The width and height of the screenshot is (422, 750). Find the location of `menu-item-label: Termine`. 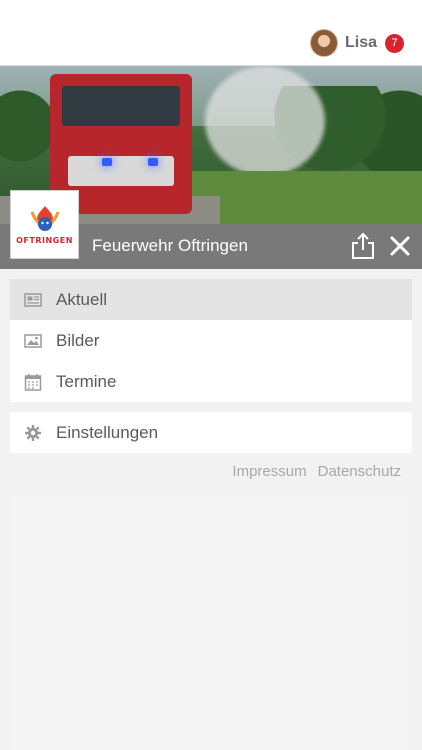

menu-item-label: Termine is located at coordinates (86, 381).